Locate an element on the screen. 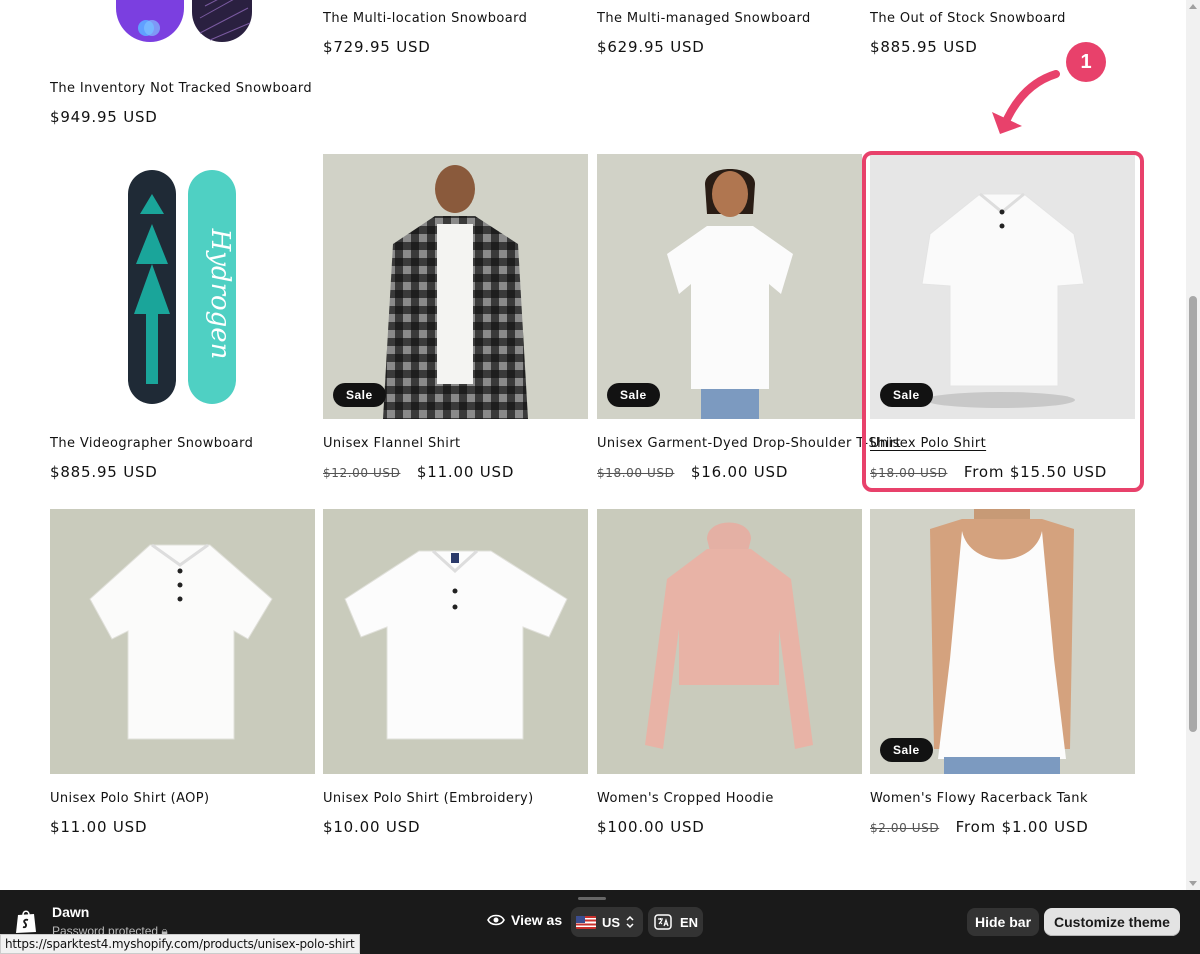 Image resolution: width=1200 pixels, height=954 pixels. language-code: EN is located at coordinates (689, 922).